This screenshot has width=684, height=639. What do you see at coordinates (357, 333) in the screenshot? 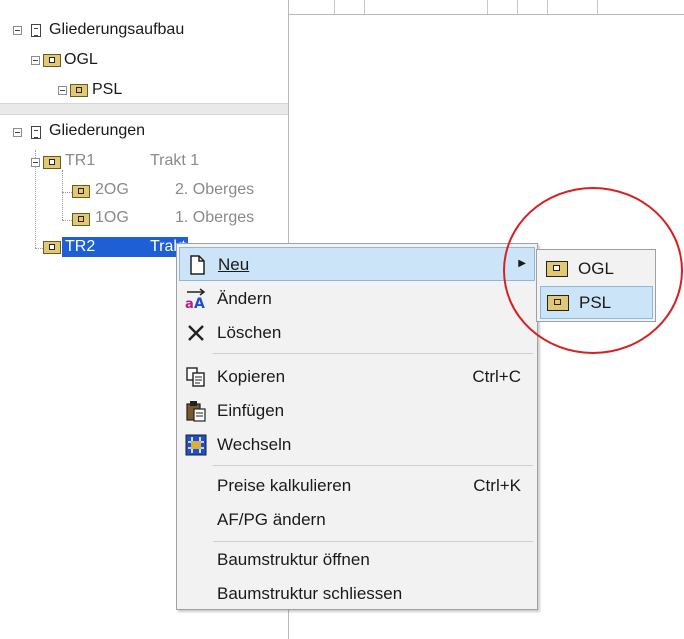
I see `menu-item-loeschen: Löschen` at bounding box center [357, 333].